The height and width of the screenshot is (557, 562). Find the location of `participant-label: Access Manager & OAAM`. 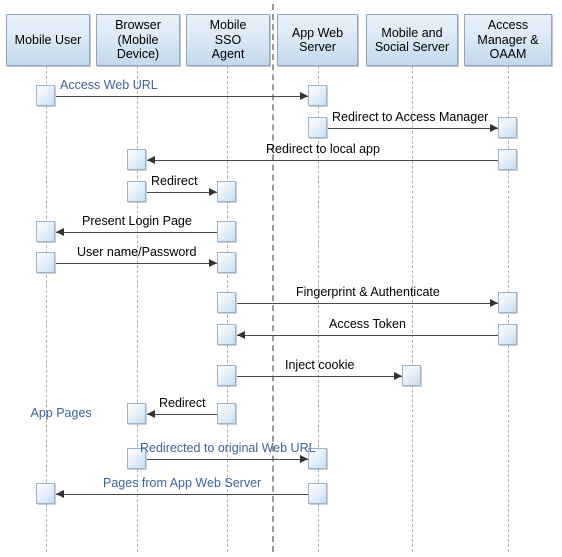

participant-label: Access Manager & OAAM is located at coordinates (508, 40).